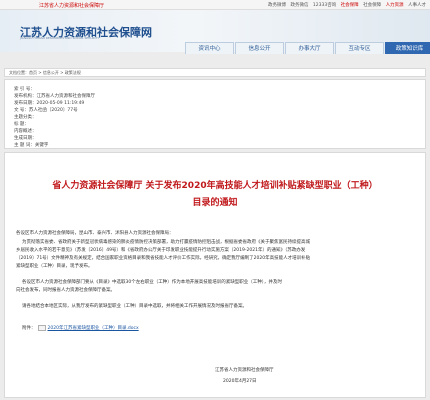 This screenshot has width=430, height=400. I want to click on link-weixin: 政务微信, so click(299, 5).